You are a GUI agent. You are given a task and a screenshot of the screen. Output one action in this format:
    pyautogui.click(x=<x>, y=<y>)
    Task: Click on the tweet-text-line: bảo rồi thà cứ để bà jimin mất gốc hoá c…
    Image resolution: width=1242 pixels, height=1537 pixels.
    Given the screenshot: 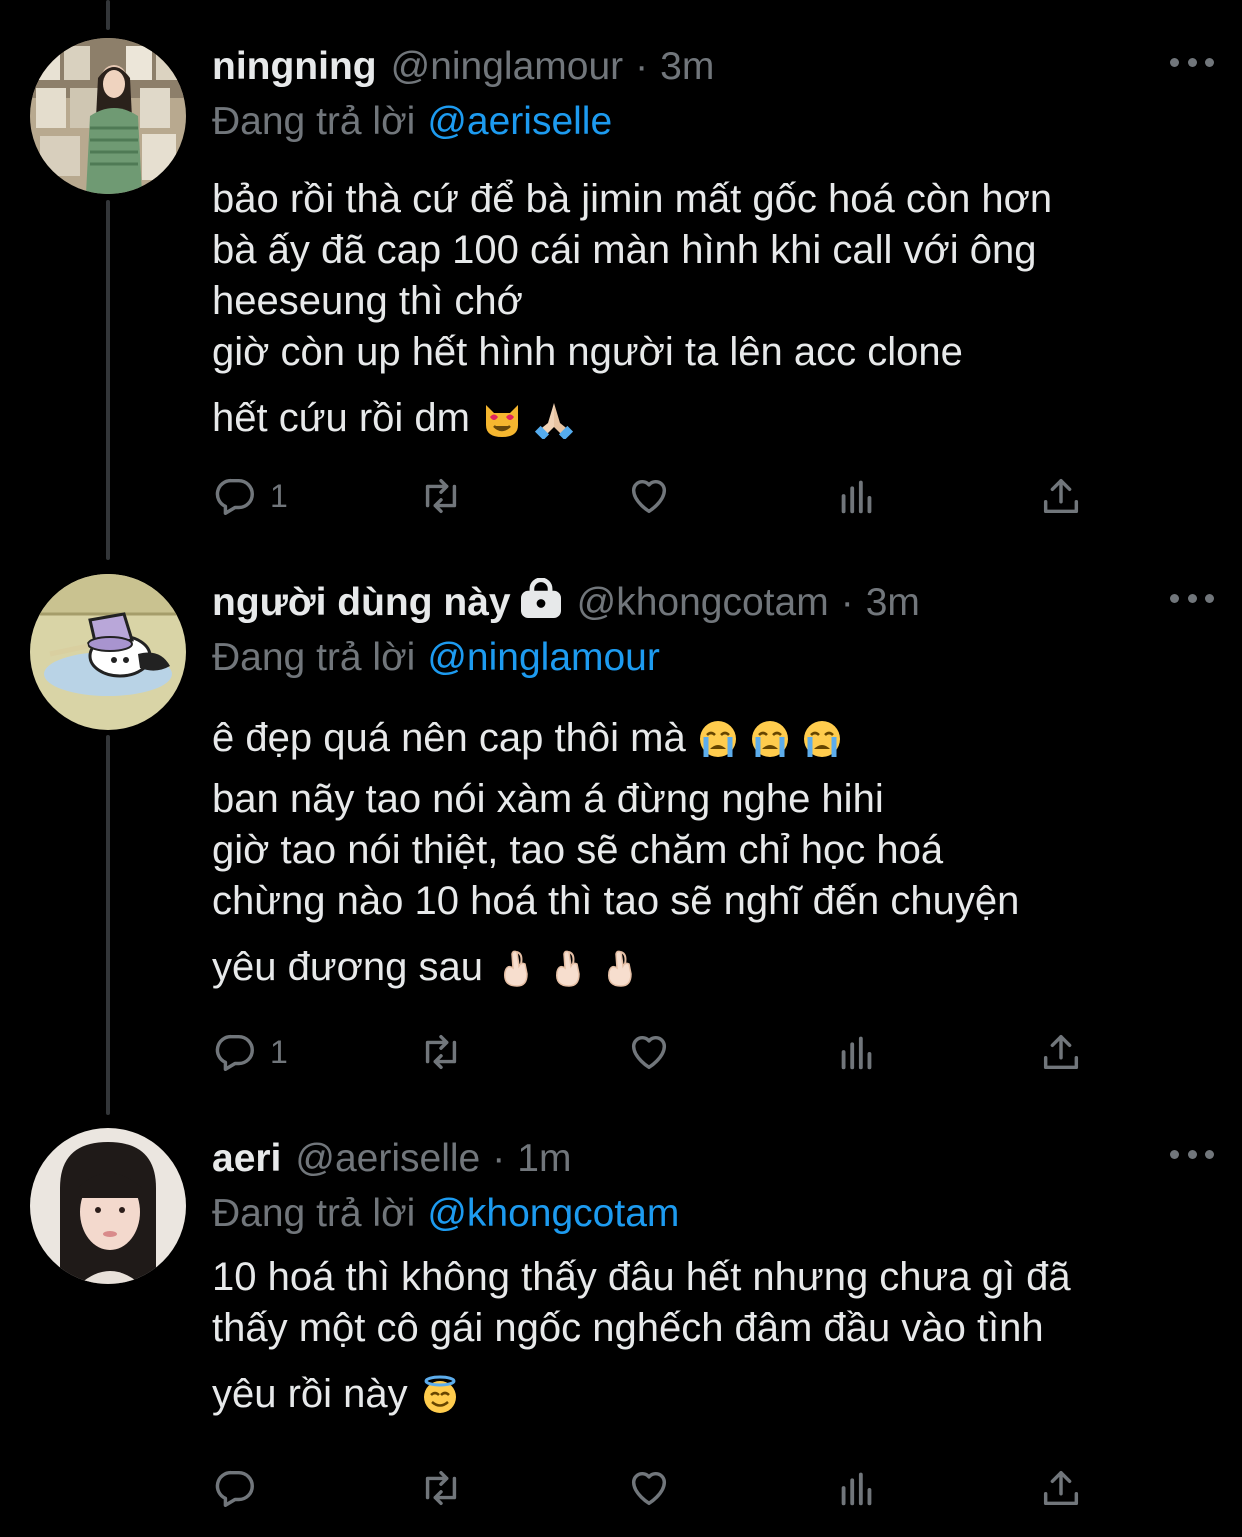 What is the action you would take?
    pyautogui.click(x=632, y=199)
    